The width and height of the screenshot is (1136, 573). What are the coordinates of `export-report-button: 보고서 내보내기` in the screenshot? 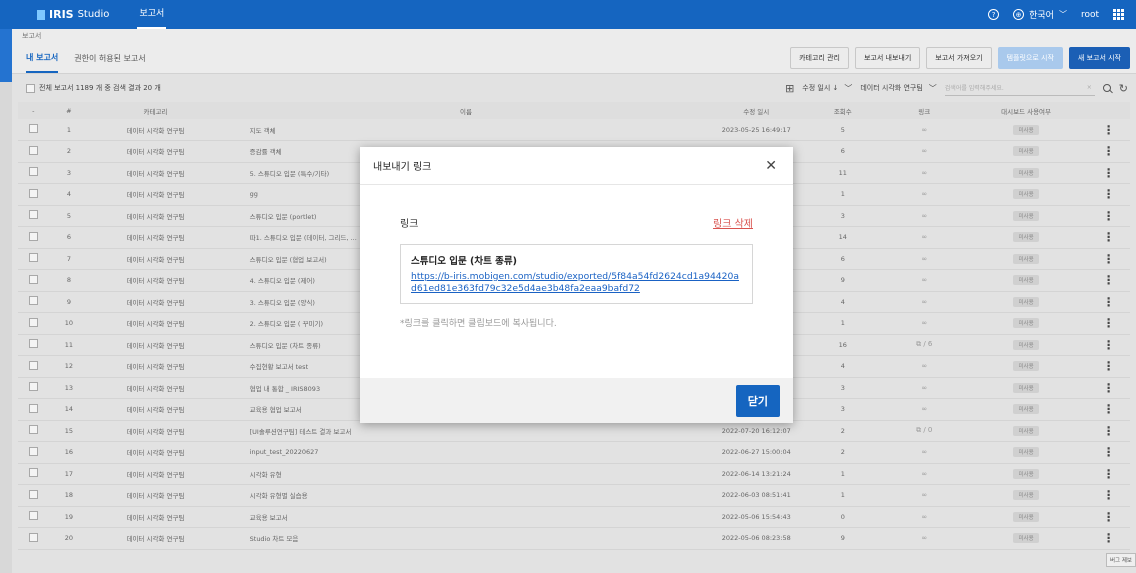 It's located at (887, 58).